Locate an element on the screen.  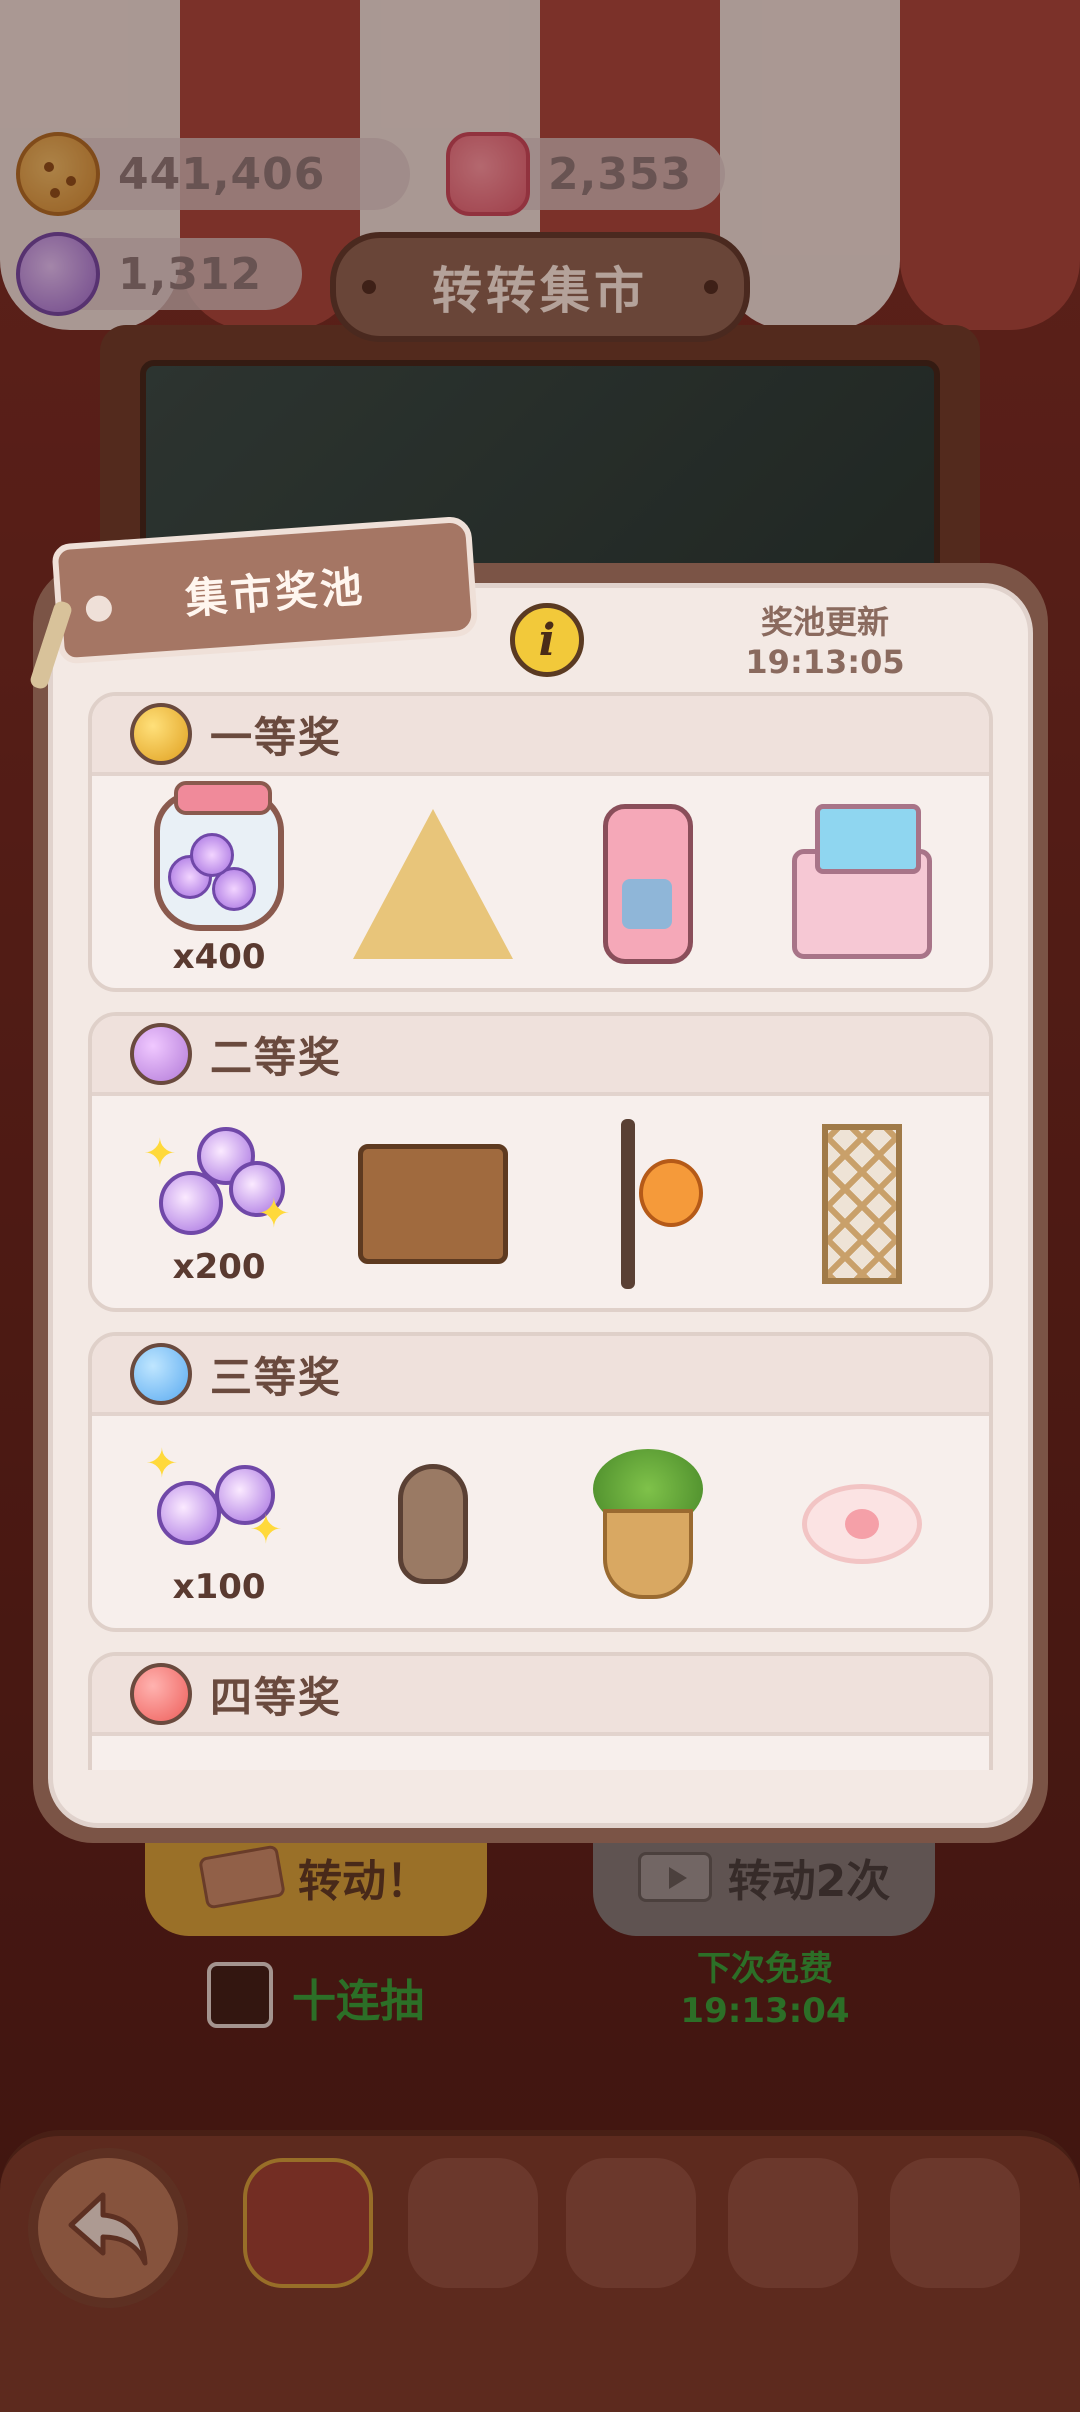
tent-icon is located at coordinates (433, 884).